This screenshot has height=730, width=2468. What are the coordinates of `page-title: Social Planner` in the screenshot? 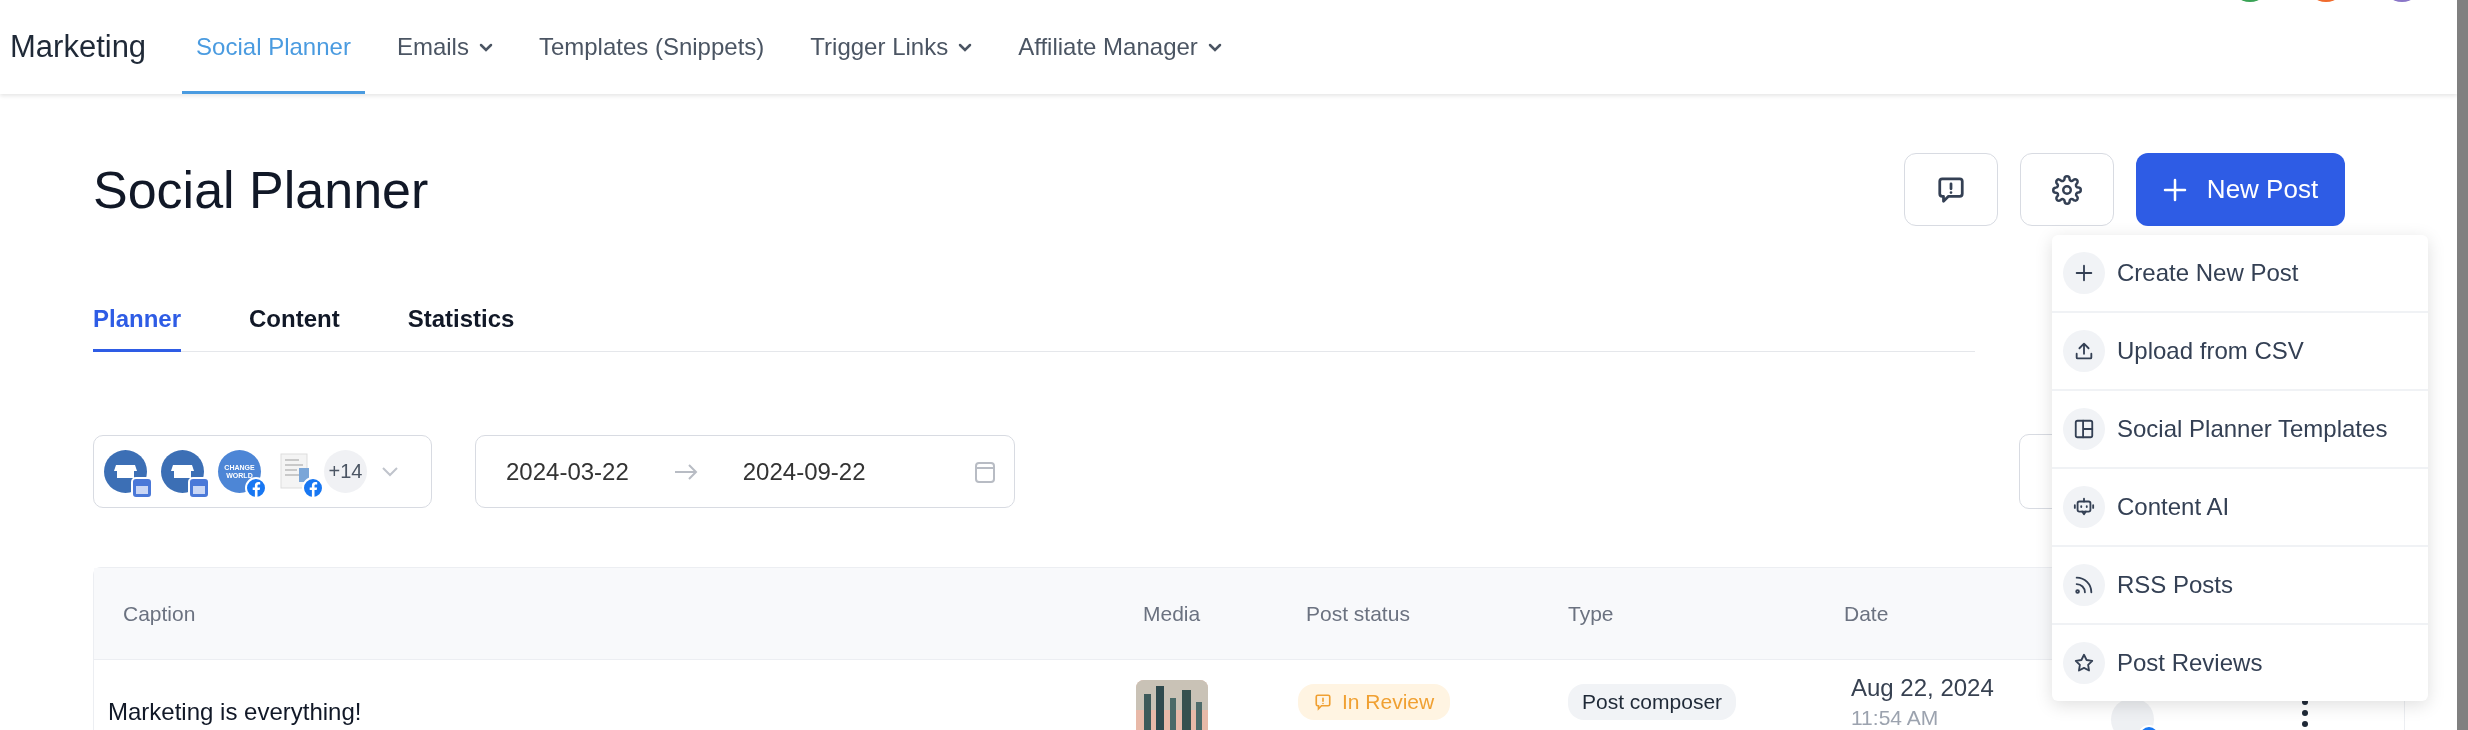 It's located at (261, 189).